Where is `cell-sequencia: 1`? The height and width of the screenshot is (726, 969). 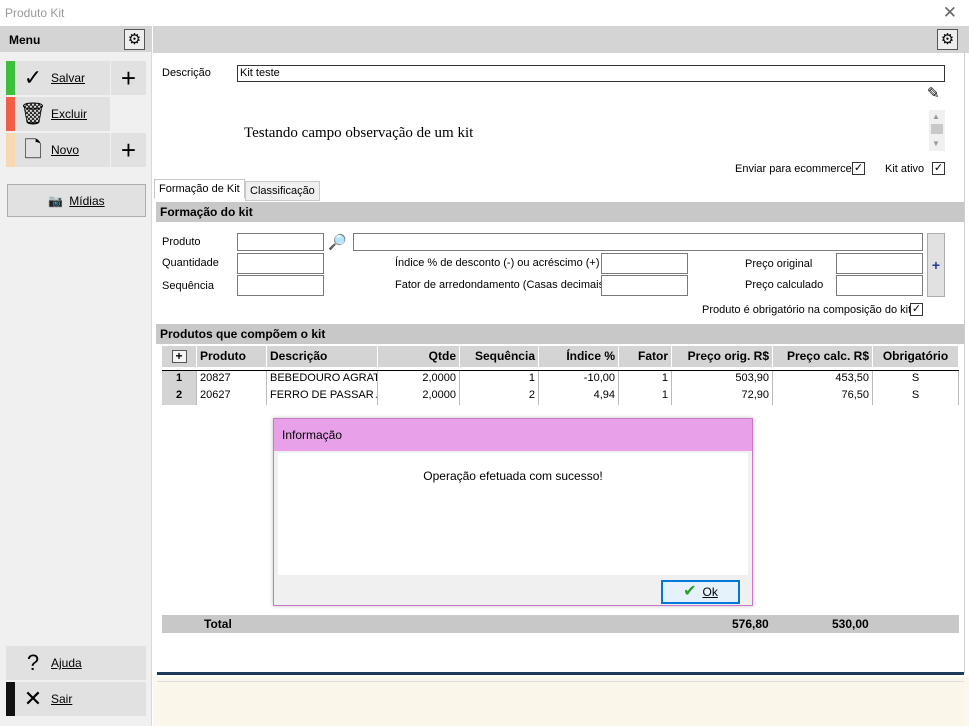
cell-sequencia: 1 is located at coordinates (499, 379).